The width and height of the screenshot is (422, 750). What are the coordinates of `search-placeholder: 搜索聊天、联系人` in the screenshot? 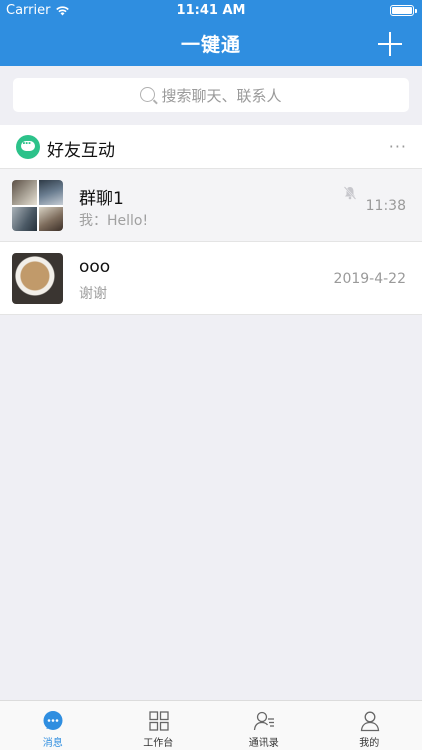 It's located at (221, 95).